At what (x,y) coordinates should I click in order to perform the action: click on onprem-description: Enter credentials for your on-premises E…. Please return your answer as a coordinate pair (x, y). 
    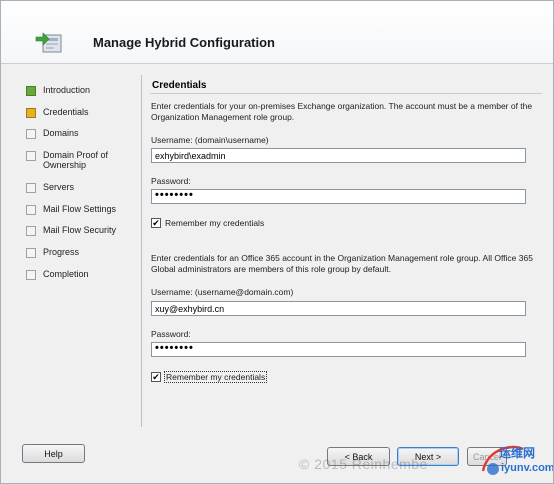
    Looking at the image, I should click on (342, 111).